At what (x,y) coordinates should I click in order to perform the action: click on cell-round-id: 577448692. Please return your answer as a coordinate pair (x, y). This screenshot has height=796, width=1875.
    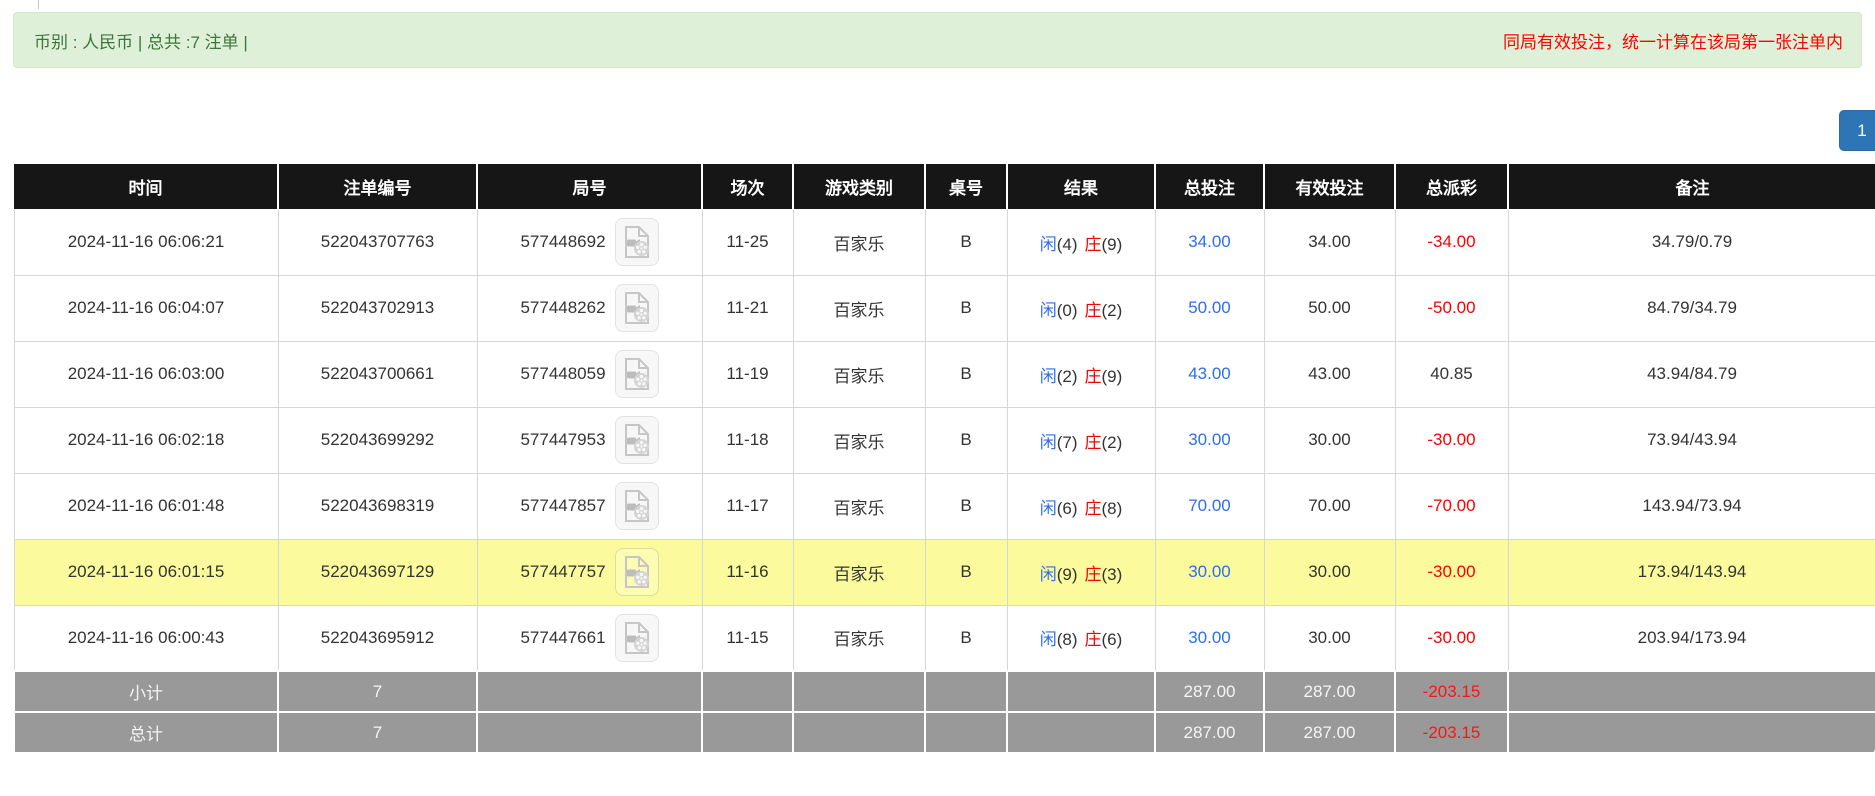
    Looking at the image, I should click on (589, 242).